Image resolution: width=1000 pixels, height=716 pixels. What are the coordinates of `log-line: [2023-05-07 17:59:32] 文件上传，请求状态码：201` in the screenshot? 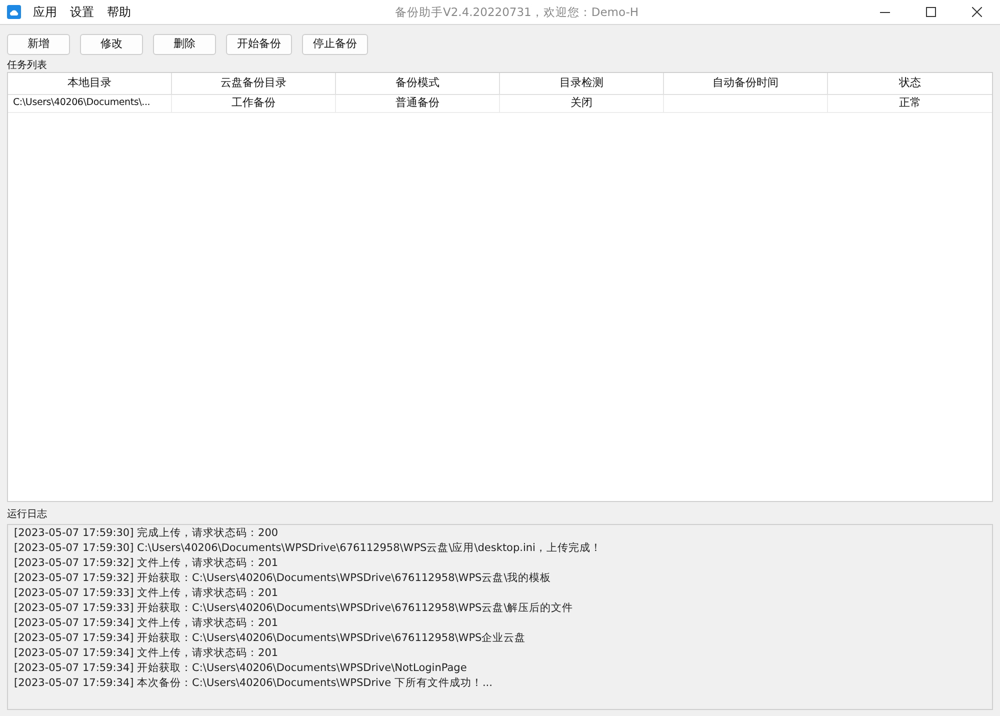 It's located at (147, 563).